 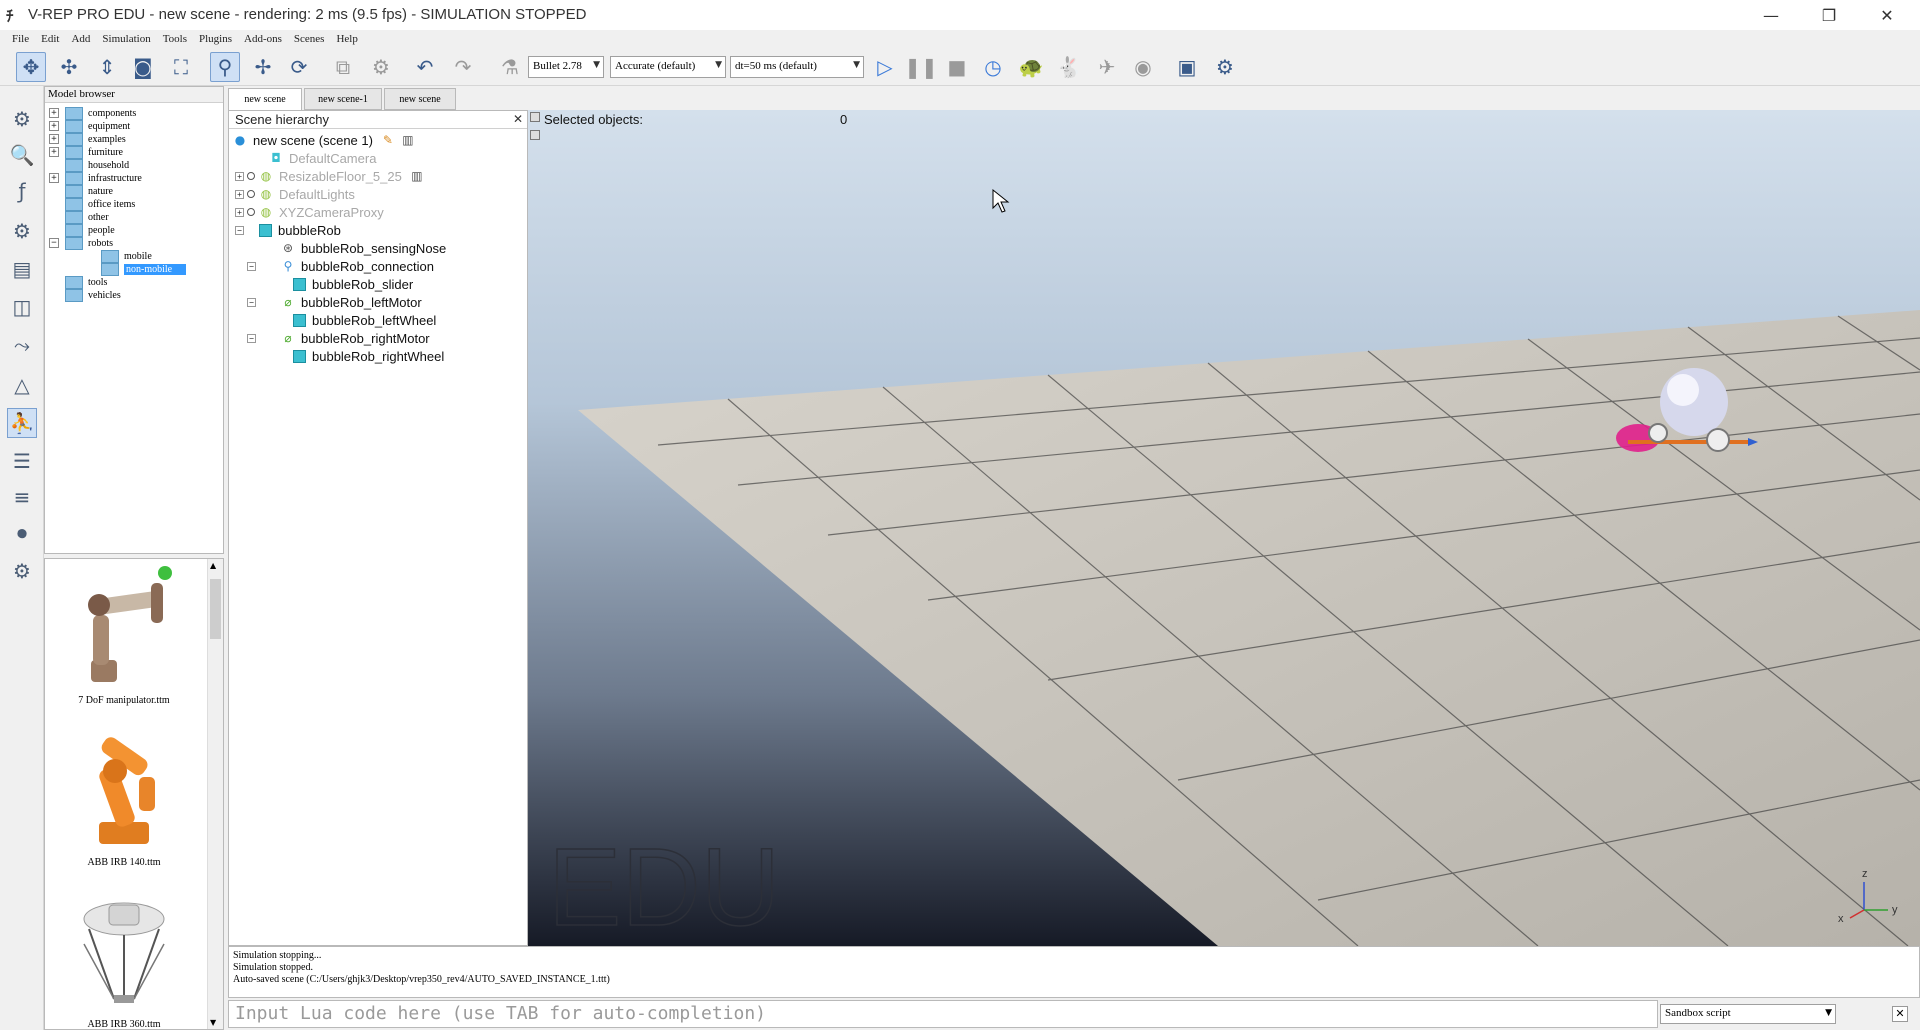 I want to click on camera-rotate-icon: ✣, so click(x=69, y=67).